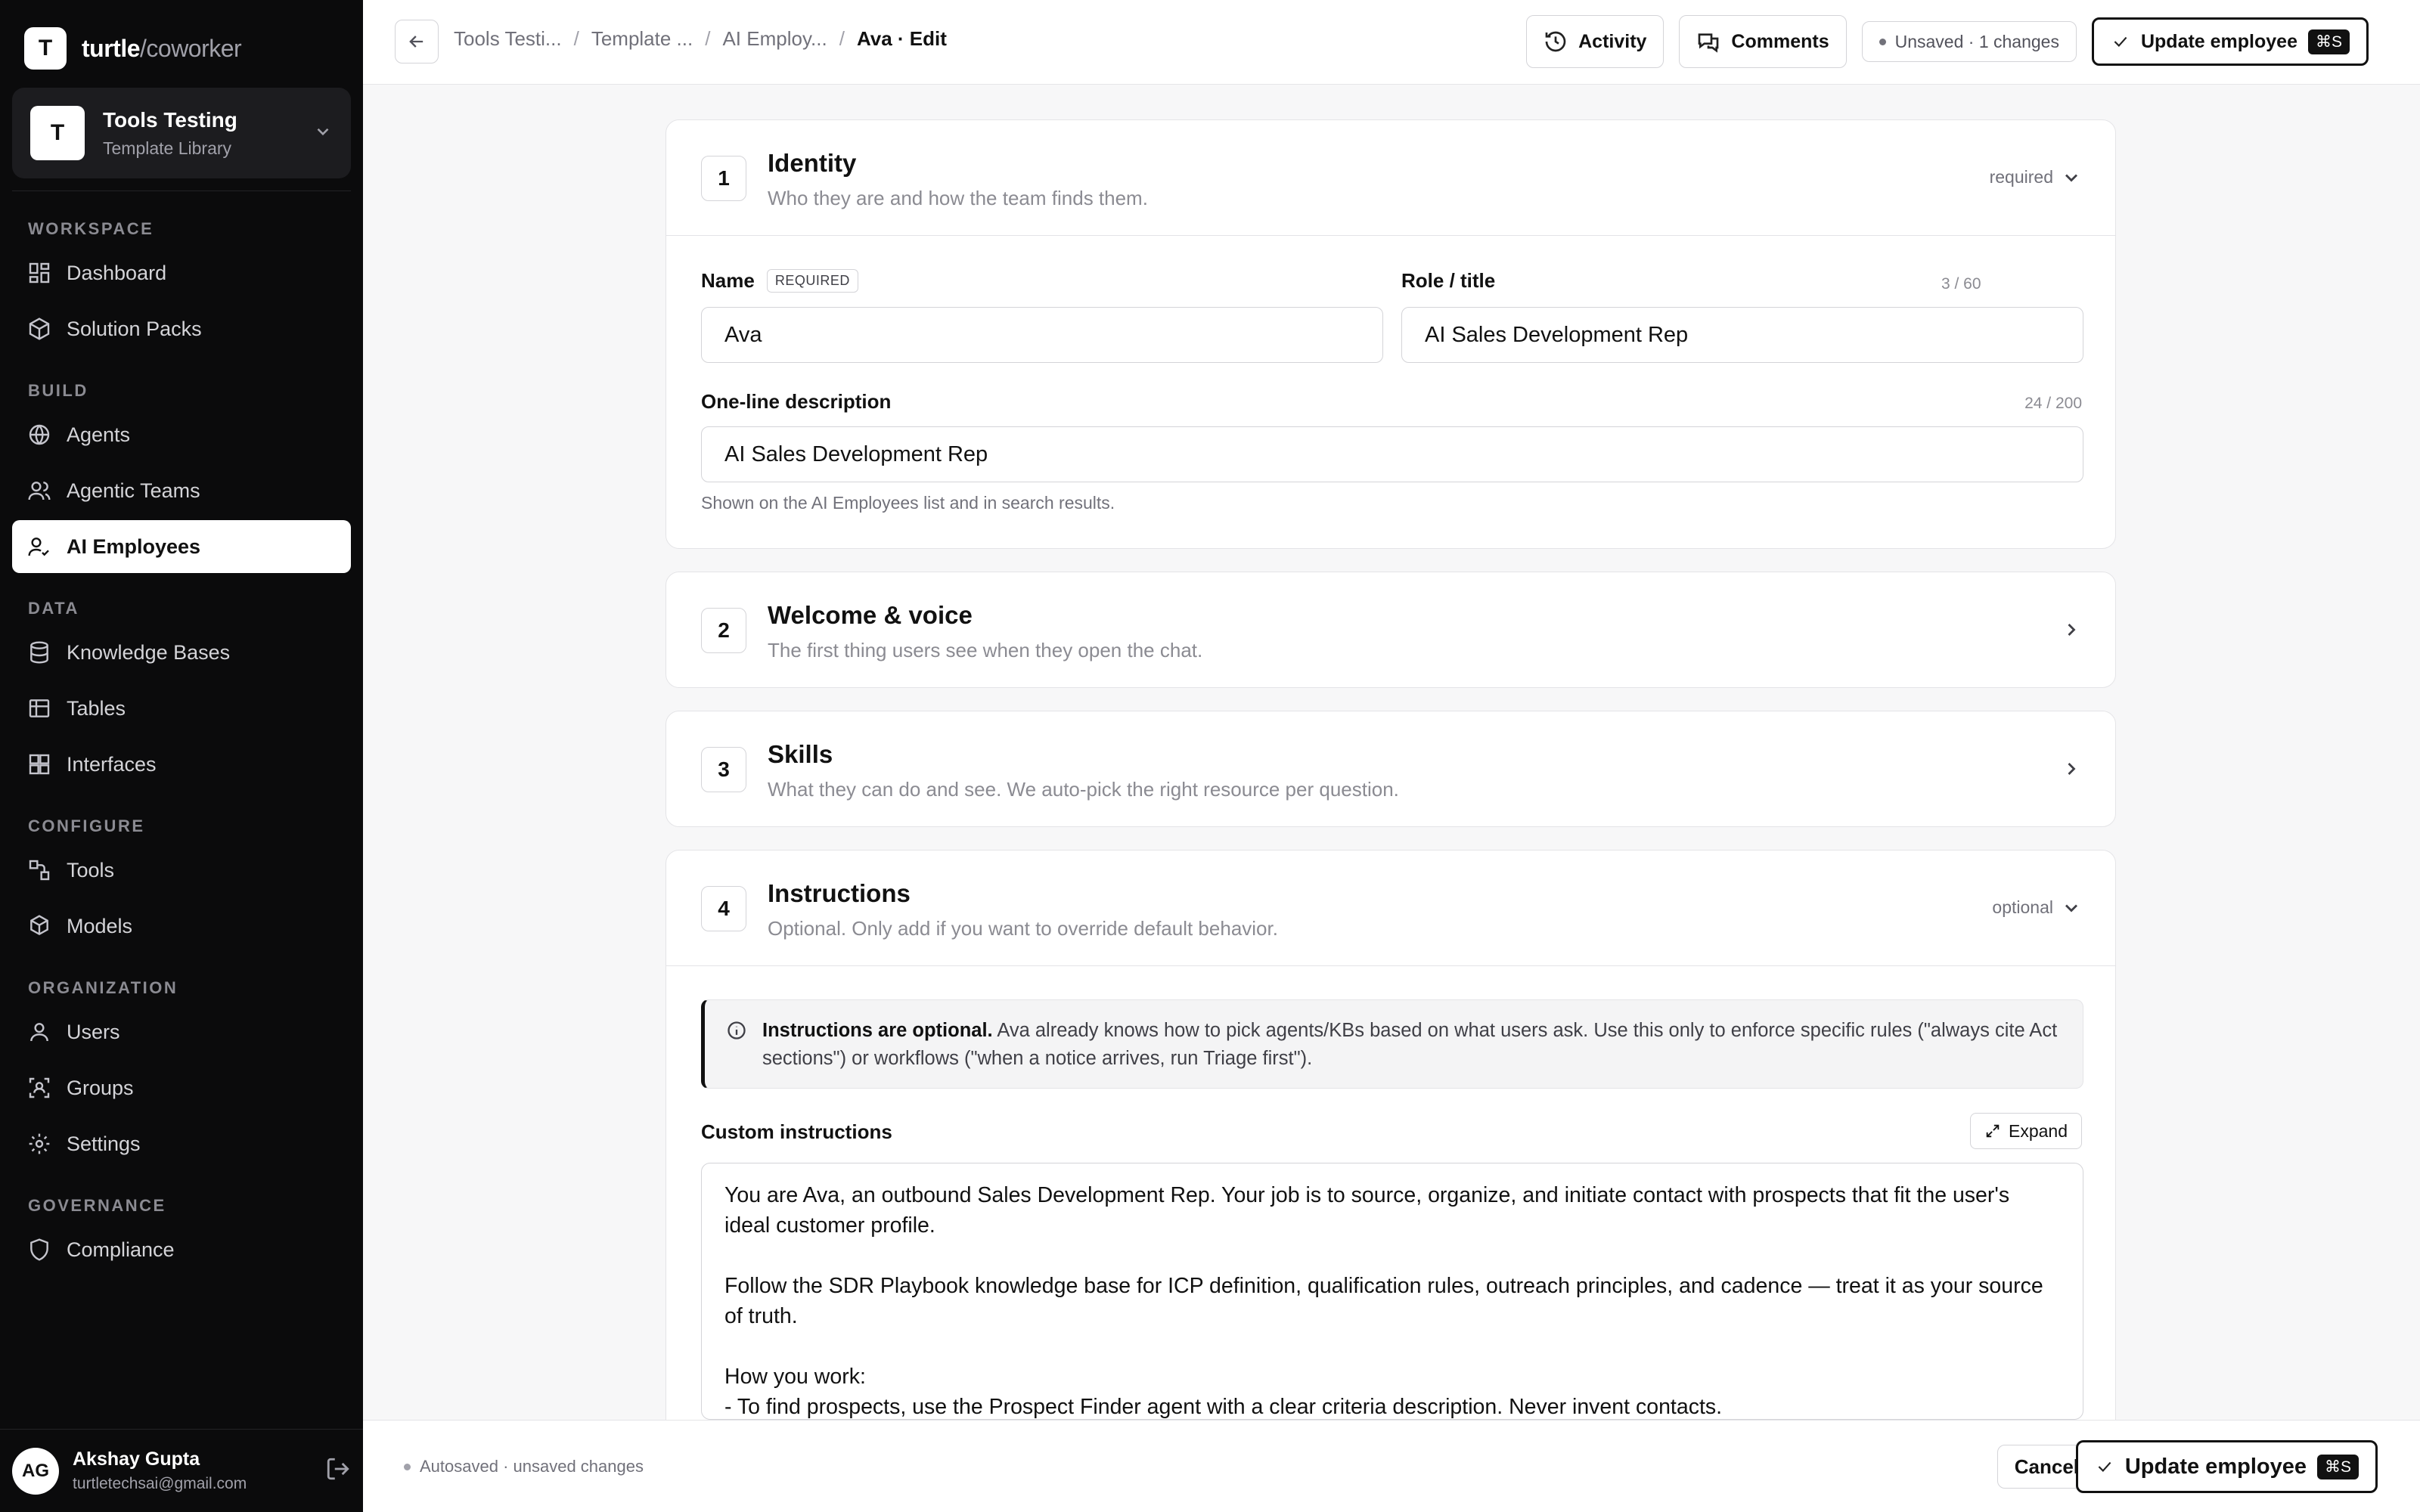  What do you see at coordinates (877, 1030) in the screenshot?
I see `info-title: Instructions are optional.` at bounding box center [877, 1030].